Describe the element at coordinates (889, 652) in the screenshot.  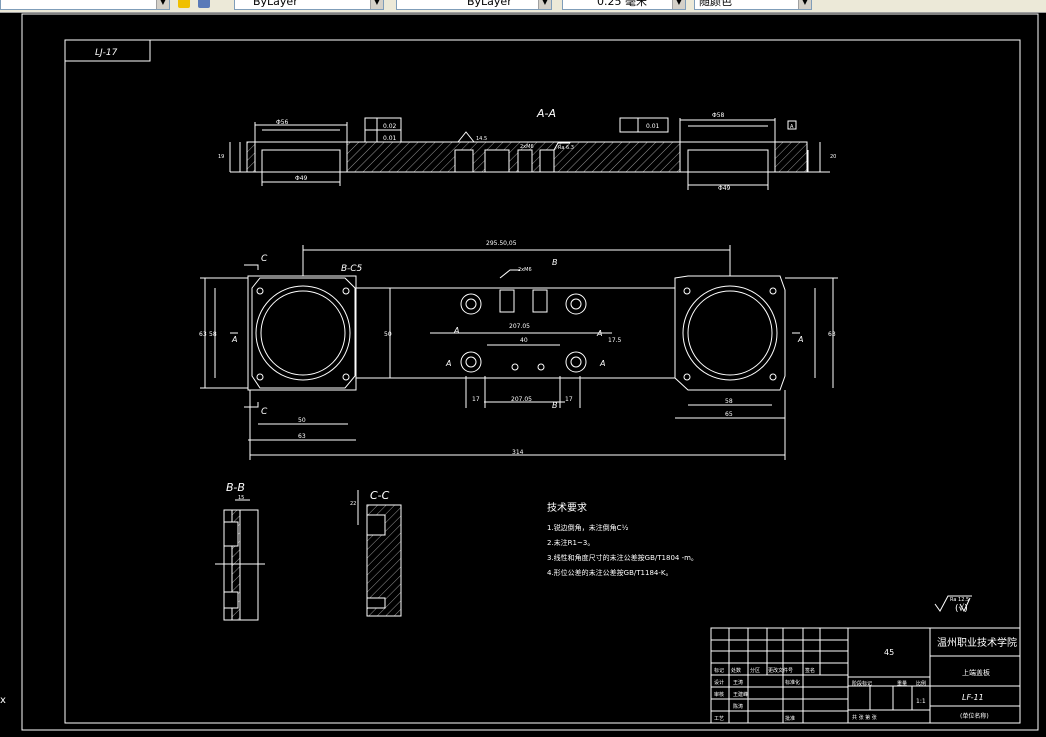
I see `title-material: 45` at that location.